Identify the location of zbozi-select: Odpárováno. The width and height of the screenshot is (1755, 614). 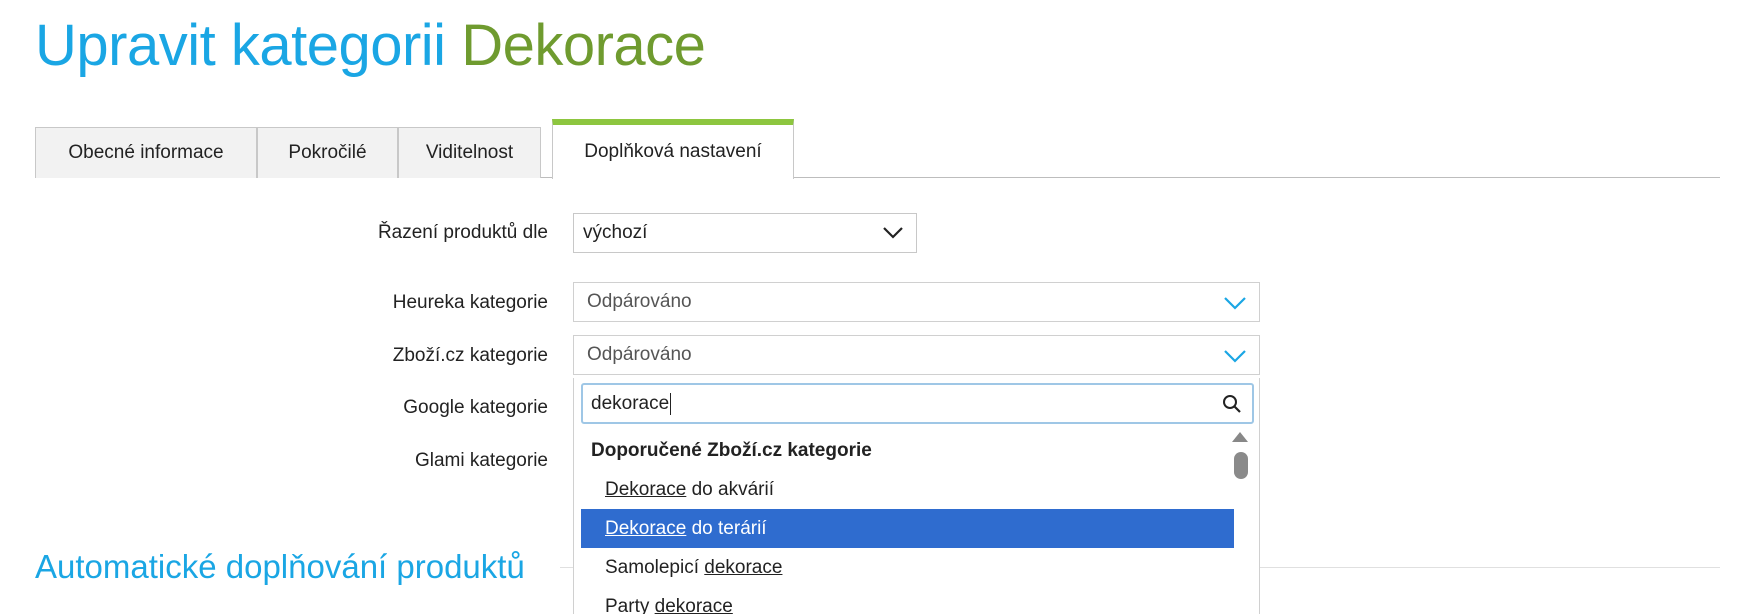
(916, 355).